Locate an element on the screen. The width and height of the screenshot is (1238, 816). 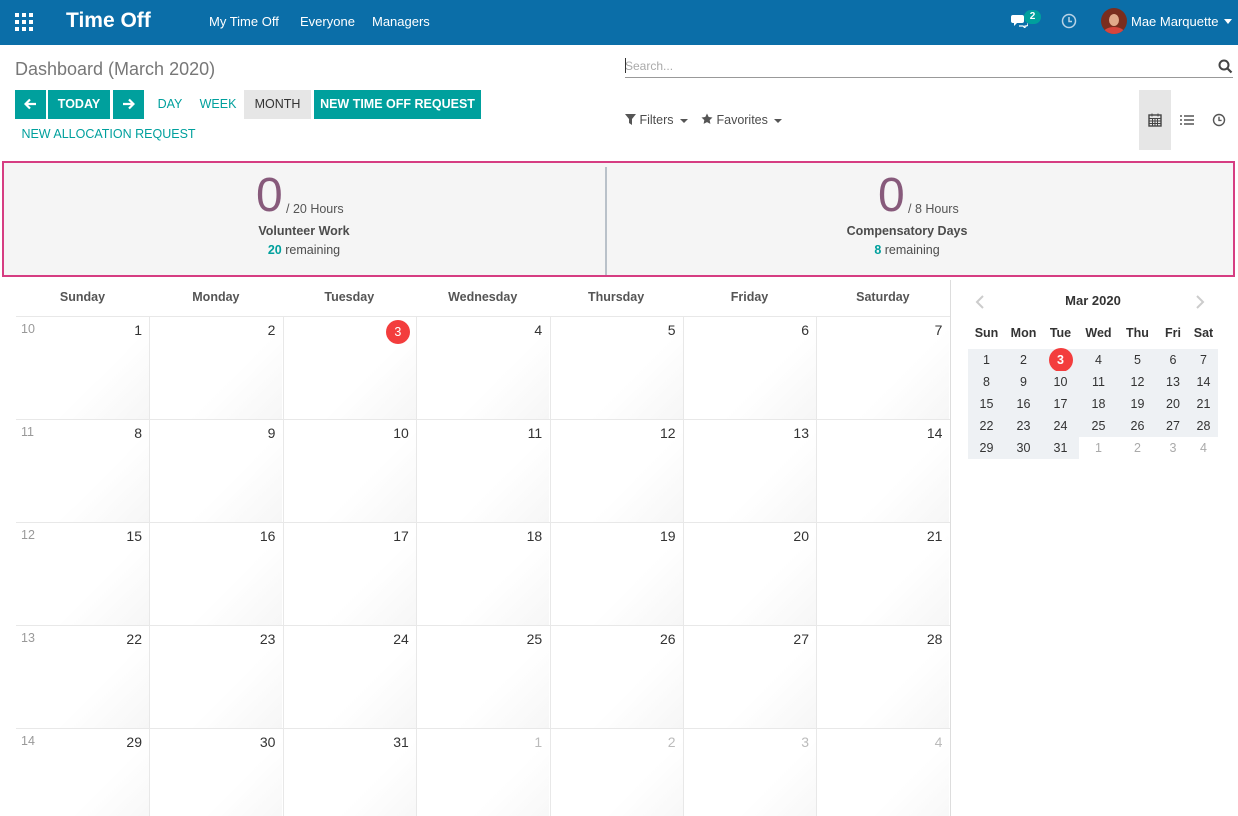
mini-calendar-day: 27 is located at coordinates (1173, 426).